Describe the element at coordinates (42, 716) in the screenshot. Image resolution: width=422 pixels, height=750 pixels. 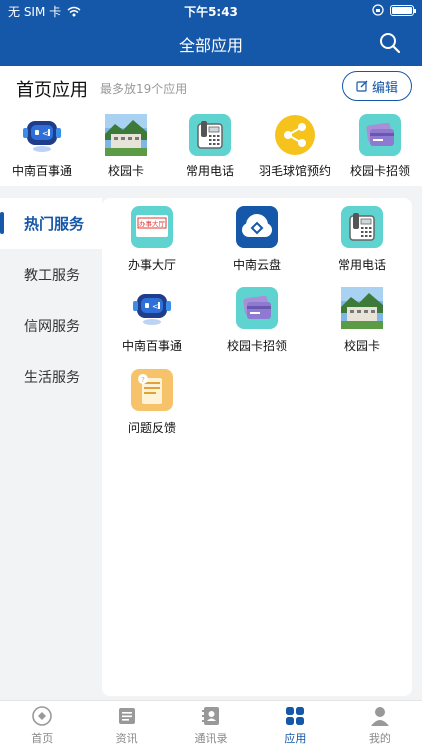
I see `home-emblem-icon` at that location.